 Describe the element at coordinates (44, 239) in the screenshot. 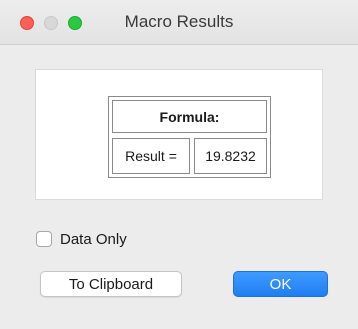

I see `data-only-checkbox` at that location.